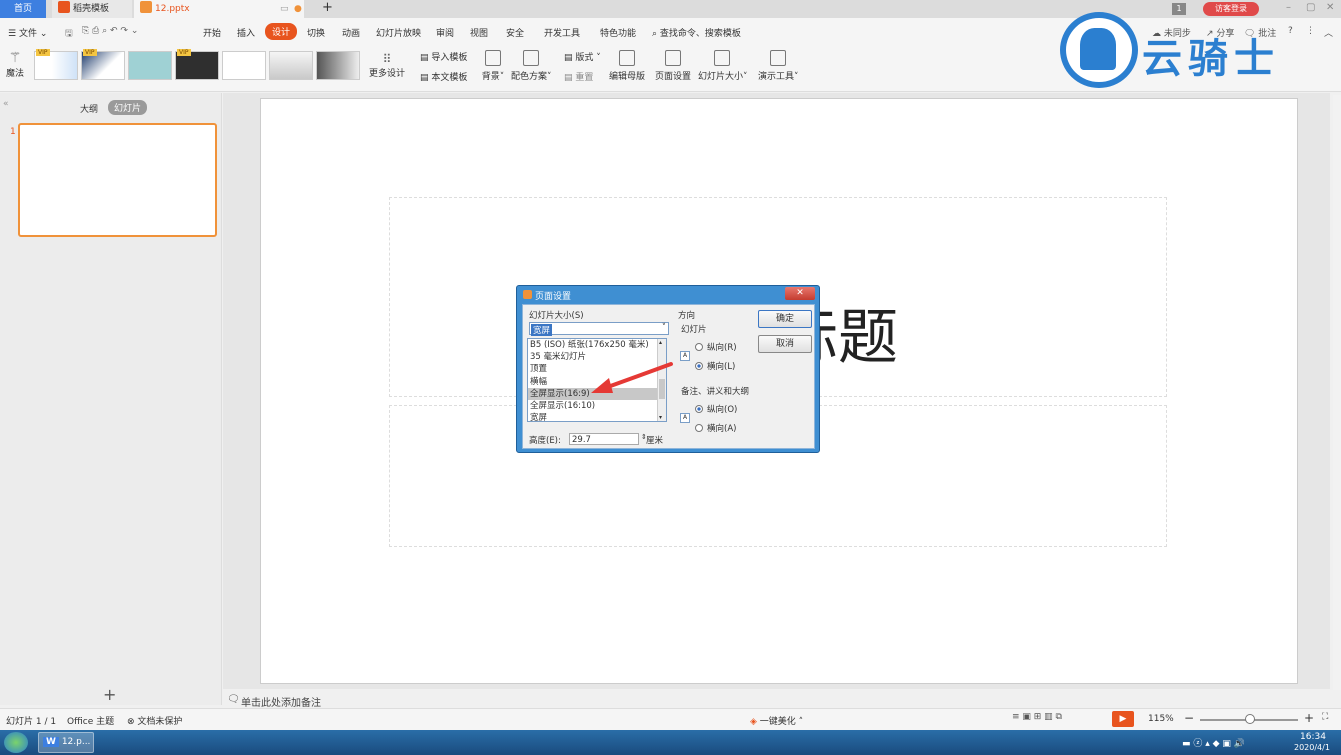  Describe the element at coordinates (1328, 32) in the screenshot. I see `collapse-ribbon-icon: ︿` at that location.